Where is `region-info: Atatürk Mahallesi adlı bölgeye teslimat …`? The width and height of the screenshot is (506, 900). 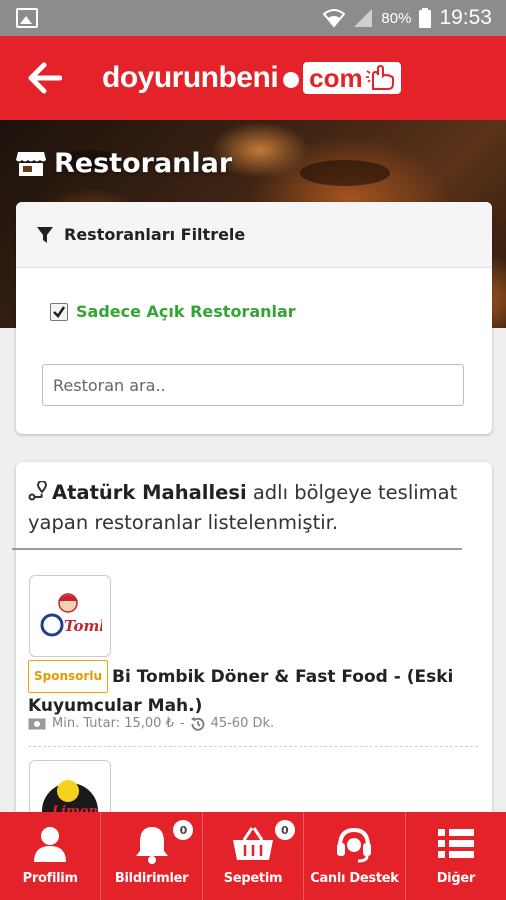
region-info: Atatürk Mahallesi adlı bölgeye teslimat … is located at coordinates (254, 508).